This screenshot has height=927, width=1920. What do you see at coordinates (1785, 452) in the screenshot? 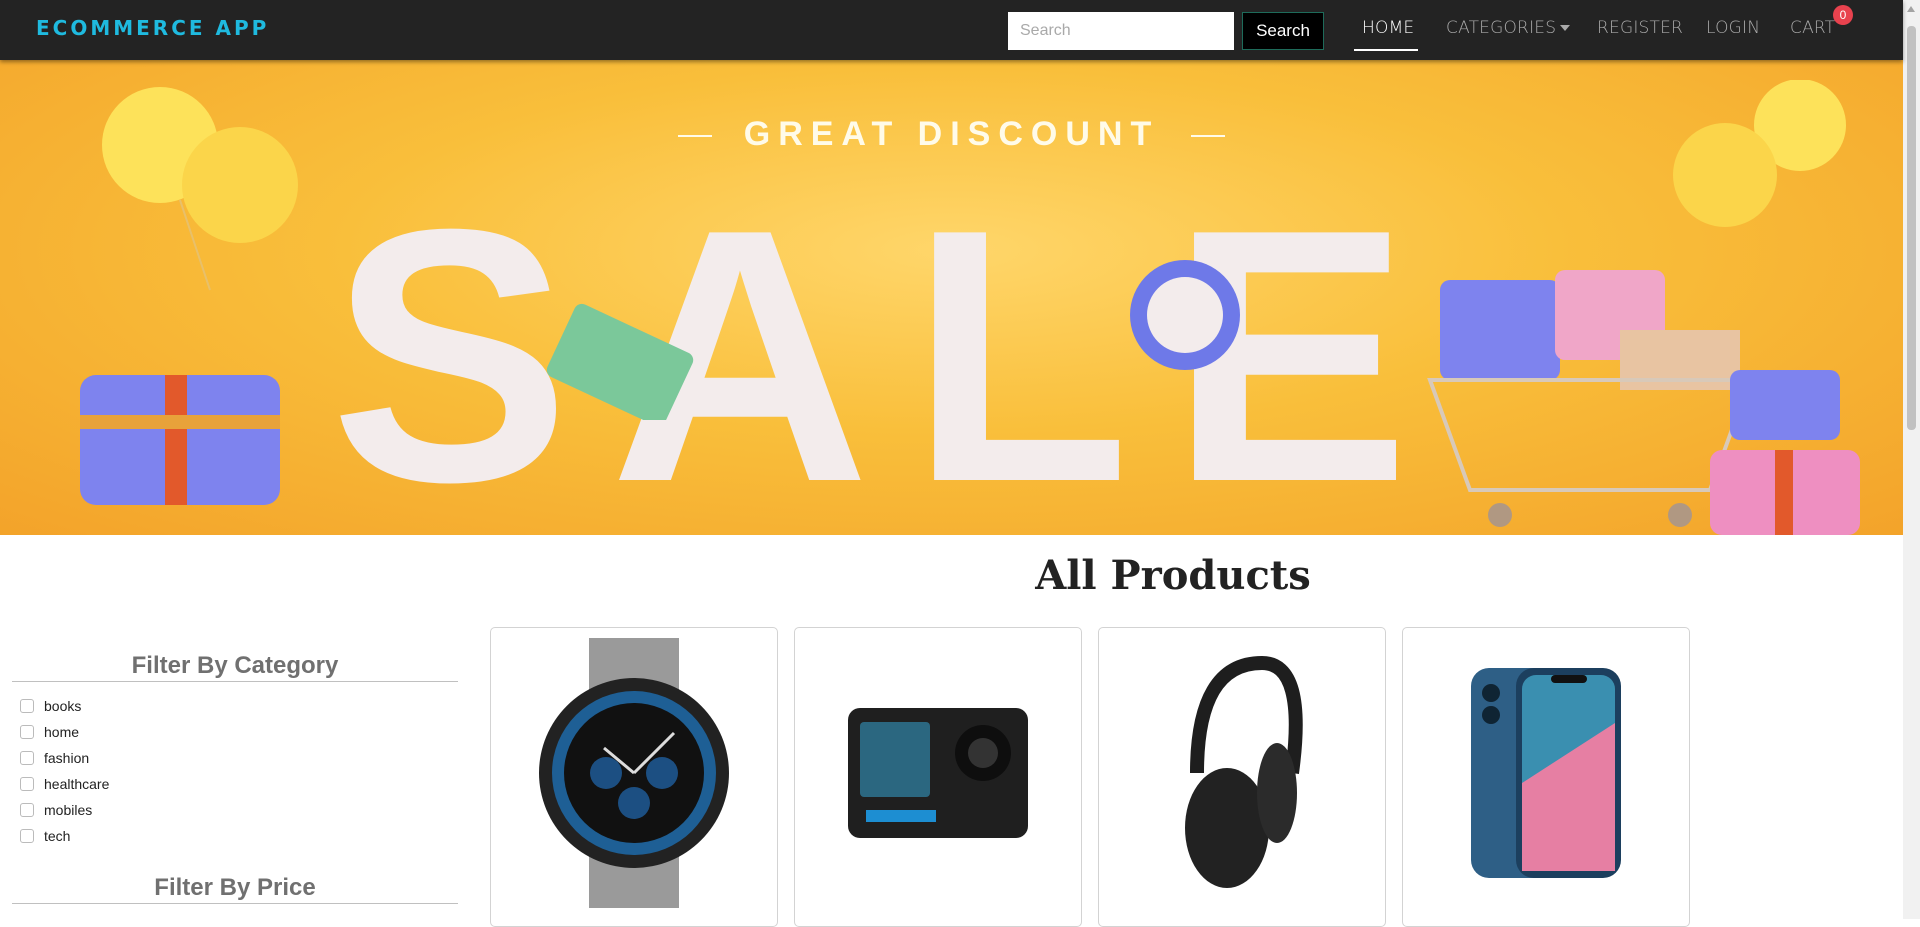
I see `gift-box-right-icon` at bounding box center [1785, 452].